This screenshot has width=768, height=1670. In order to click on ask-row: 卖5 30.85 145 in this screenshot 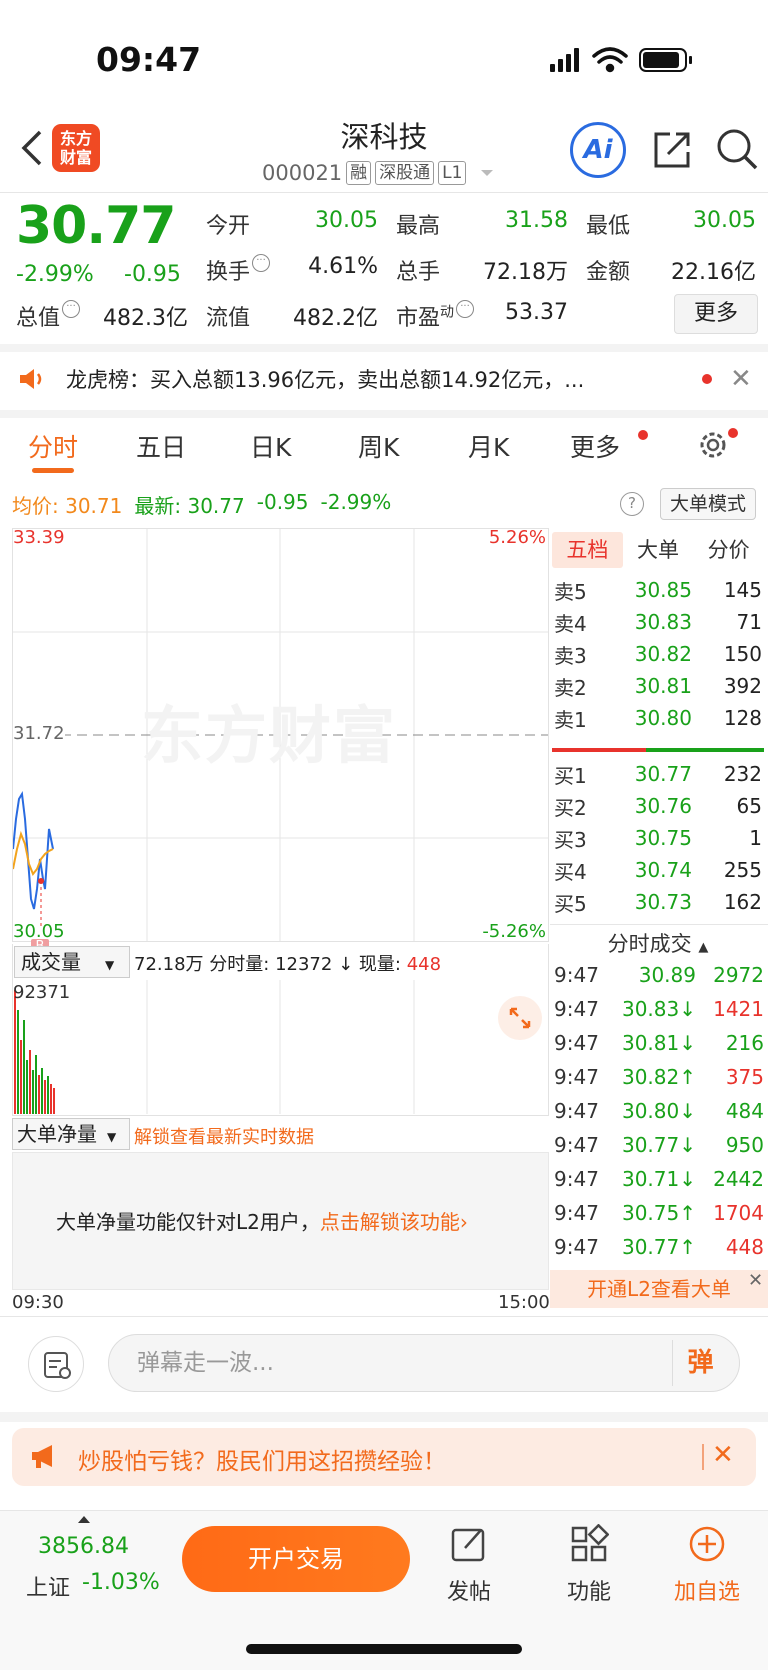, I will do `click(658, 590)`.